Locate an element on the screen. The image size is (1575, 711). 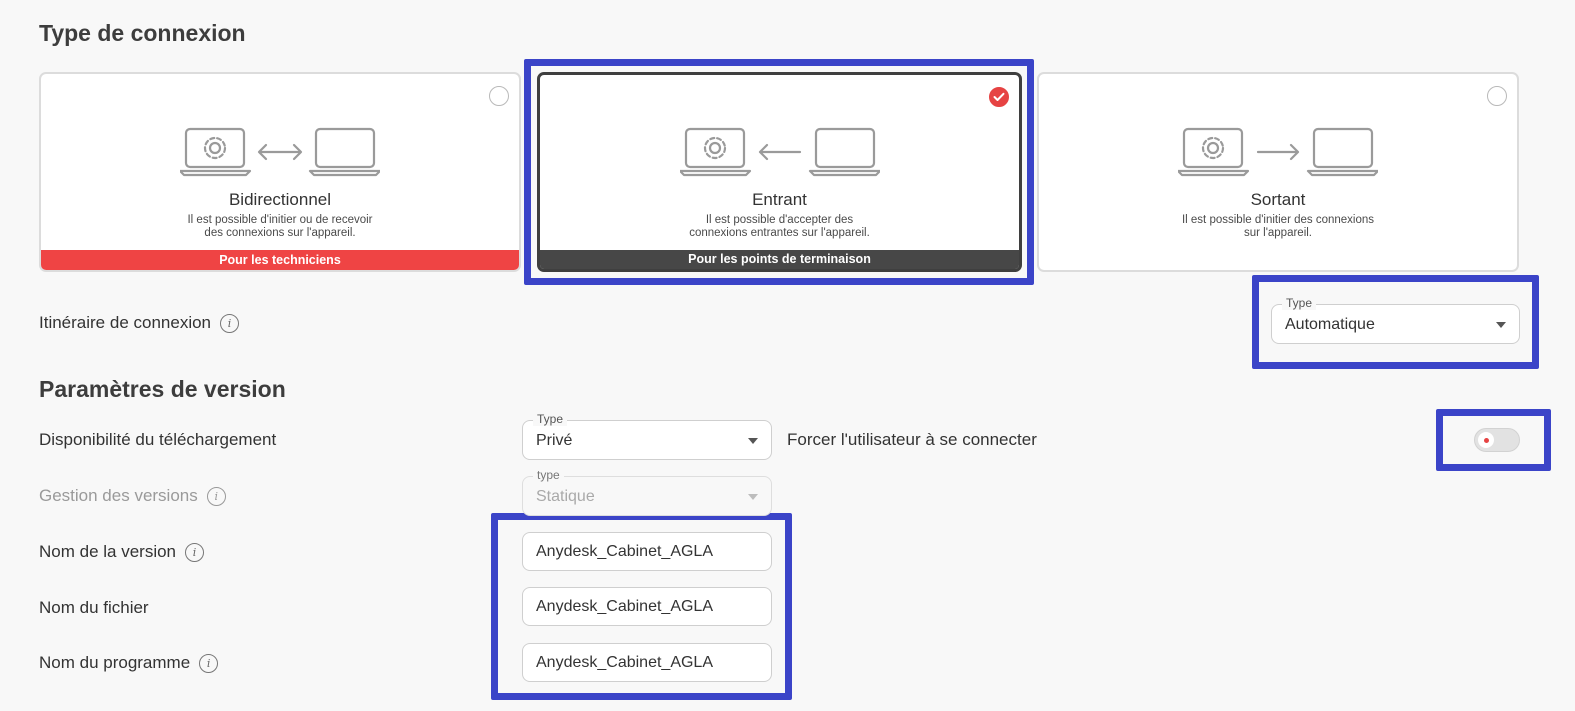
select-legend: type is located at coordinates (548, 475).